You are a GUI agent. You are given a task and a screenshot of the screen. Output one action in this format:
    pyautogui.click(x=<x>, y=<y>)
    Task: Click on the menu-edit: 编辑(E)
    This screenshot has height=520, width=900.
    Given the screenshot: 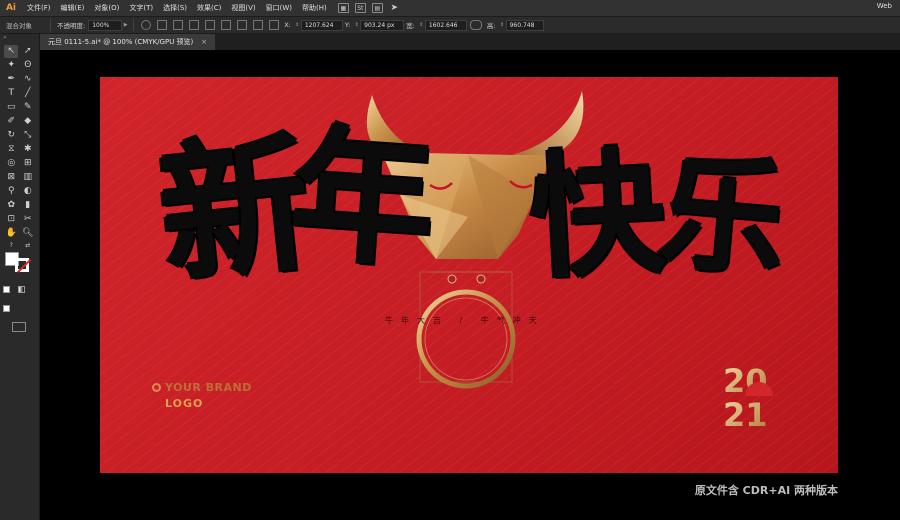 What is the action you would take?
    pyautogui.click(x=73, y=8)
    